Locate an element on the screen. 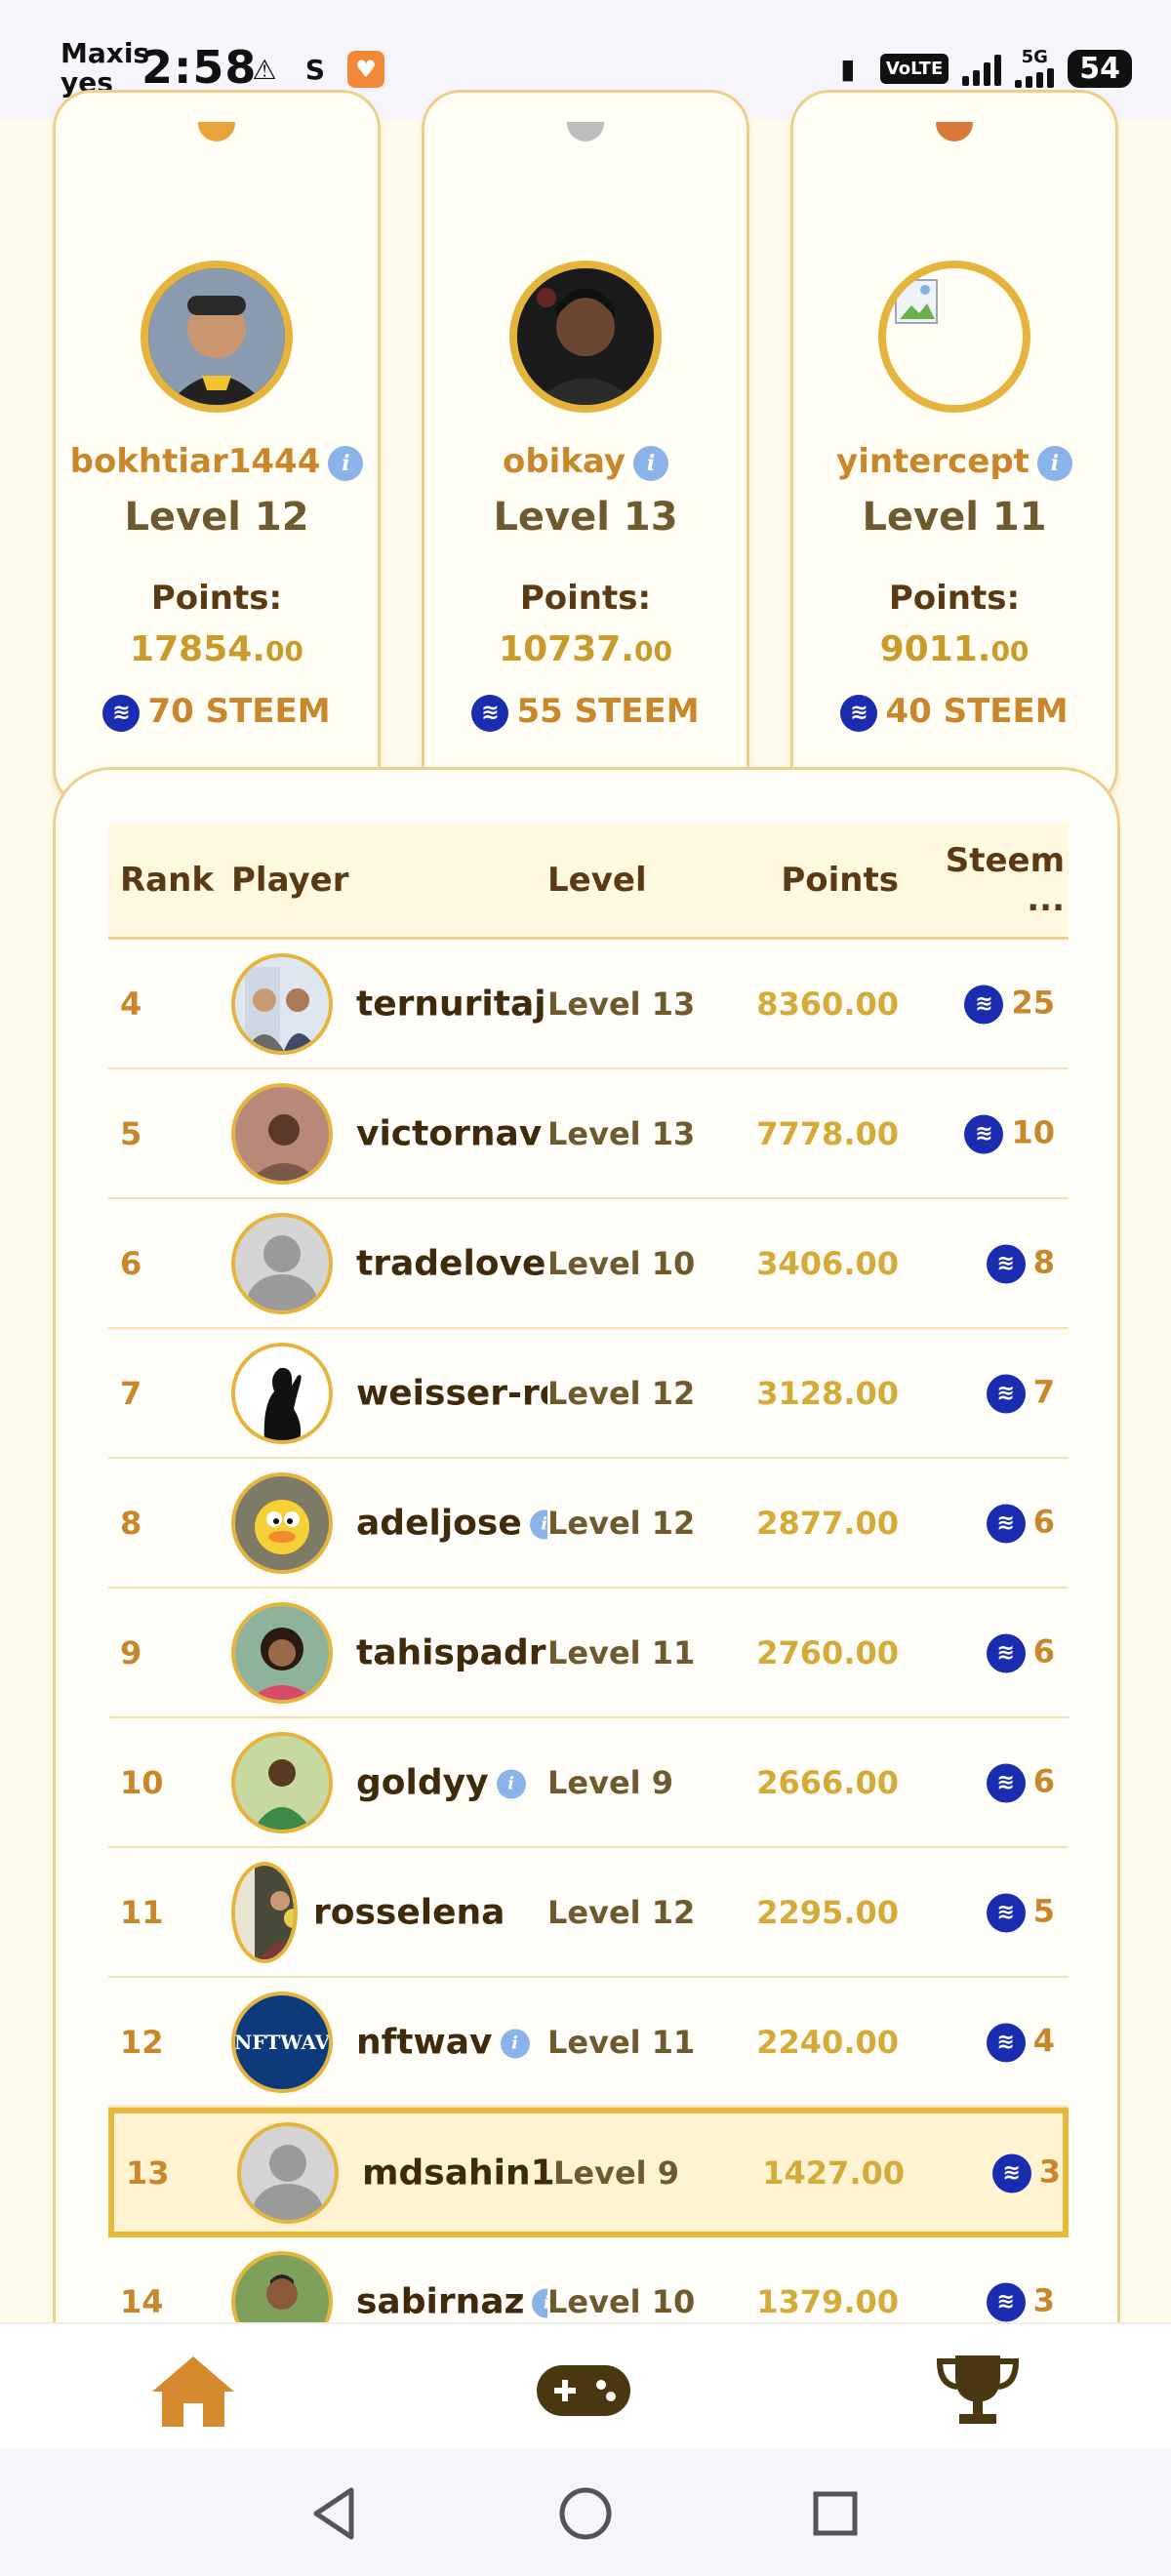 The image size is (1171, 2576). player-name: nftwav i is located at coordinates (451, 2042).